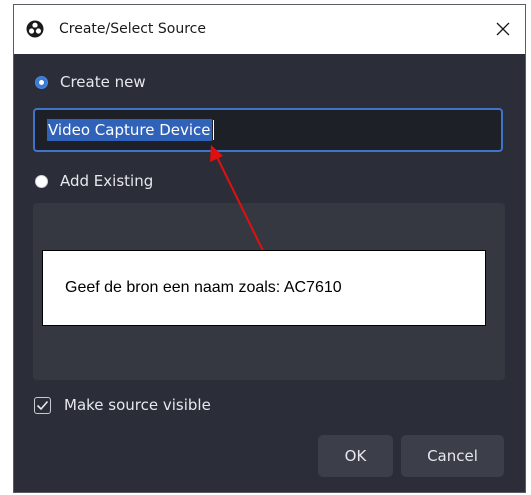 The width and height of the screenshot is (531, 495). I want to click on add-existing-option: Add Existing, so click(94, 181).